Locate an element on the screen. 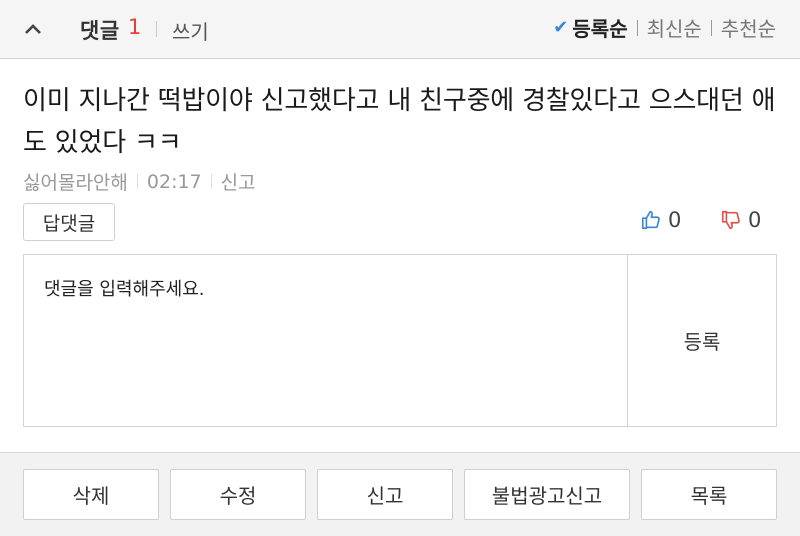 This screenshot has height=536, width=800. comment-author: 싫어몰라안해 is located at coordinates (75, 181).